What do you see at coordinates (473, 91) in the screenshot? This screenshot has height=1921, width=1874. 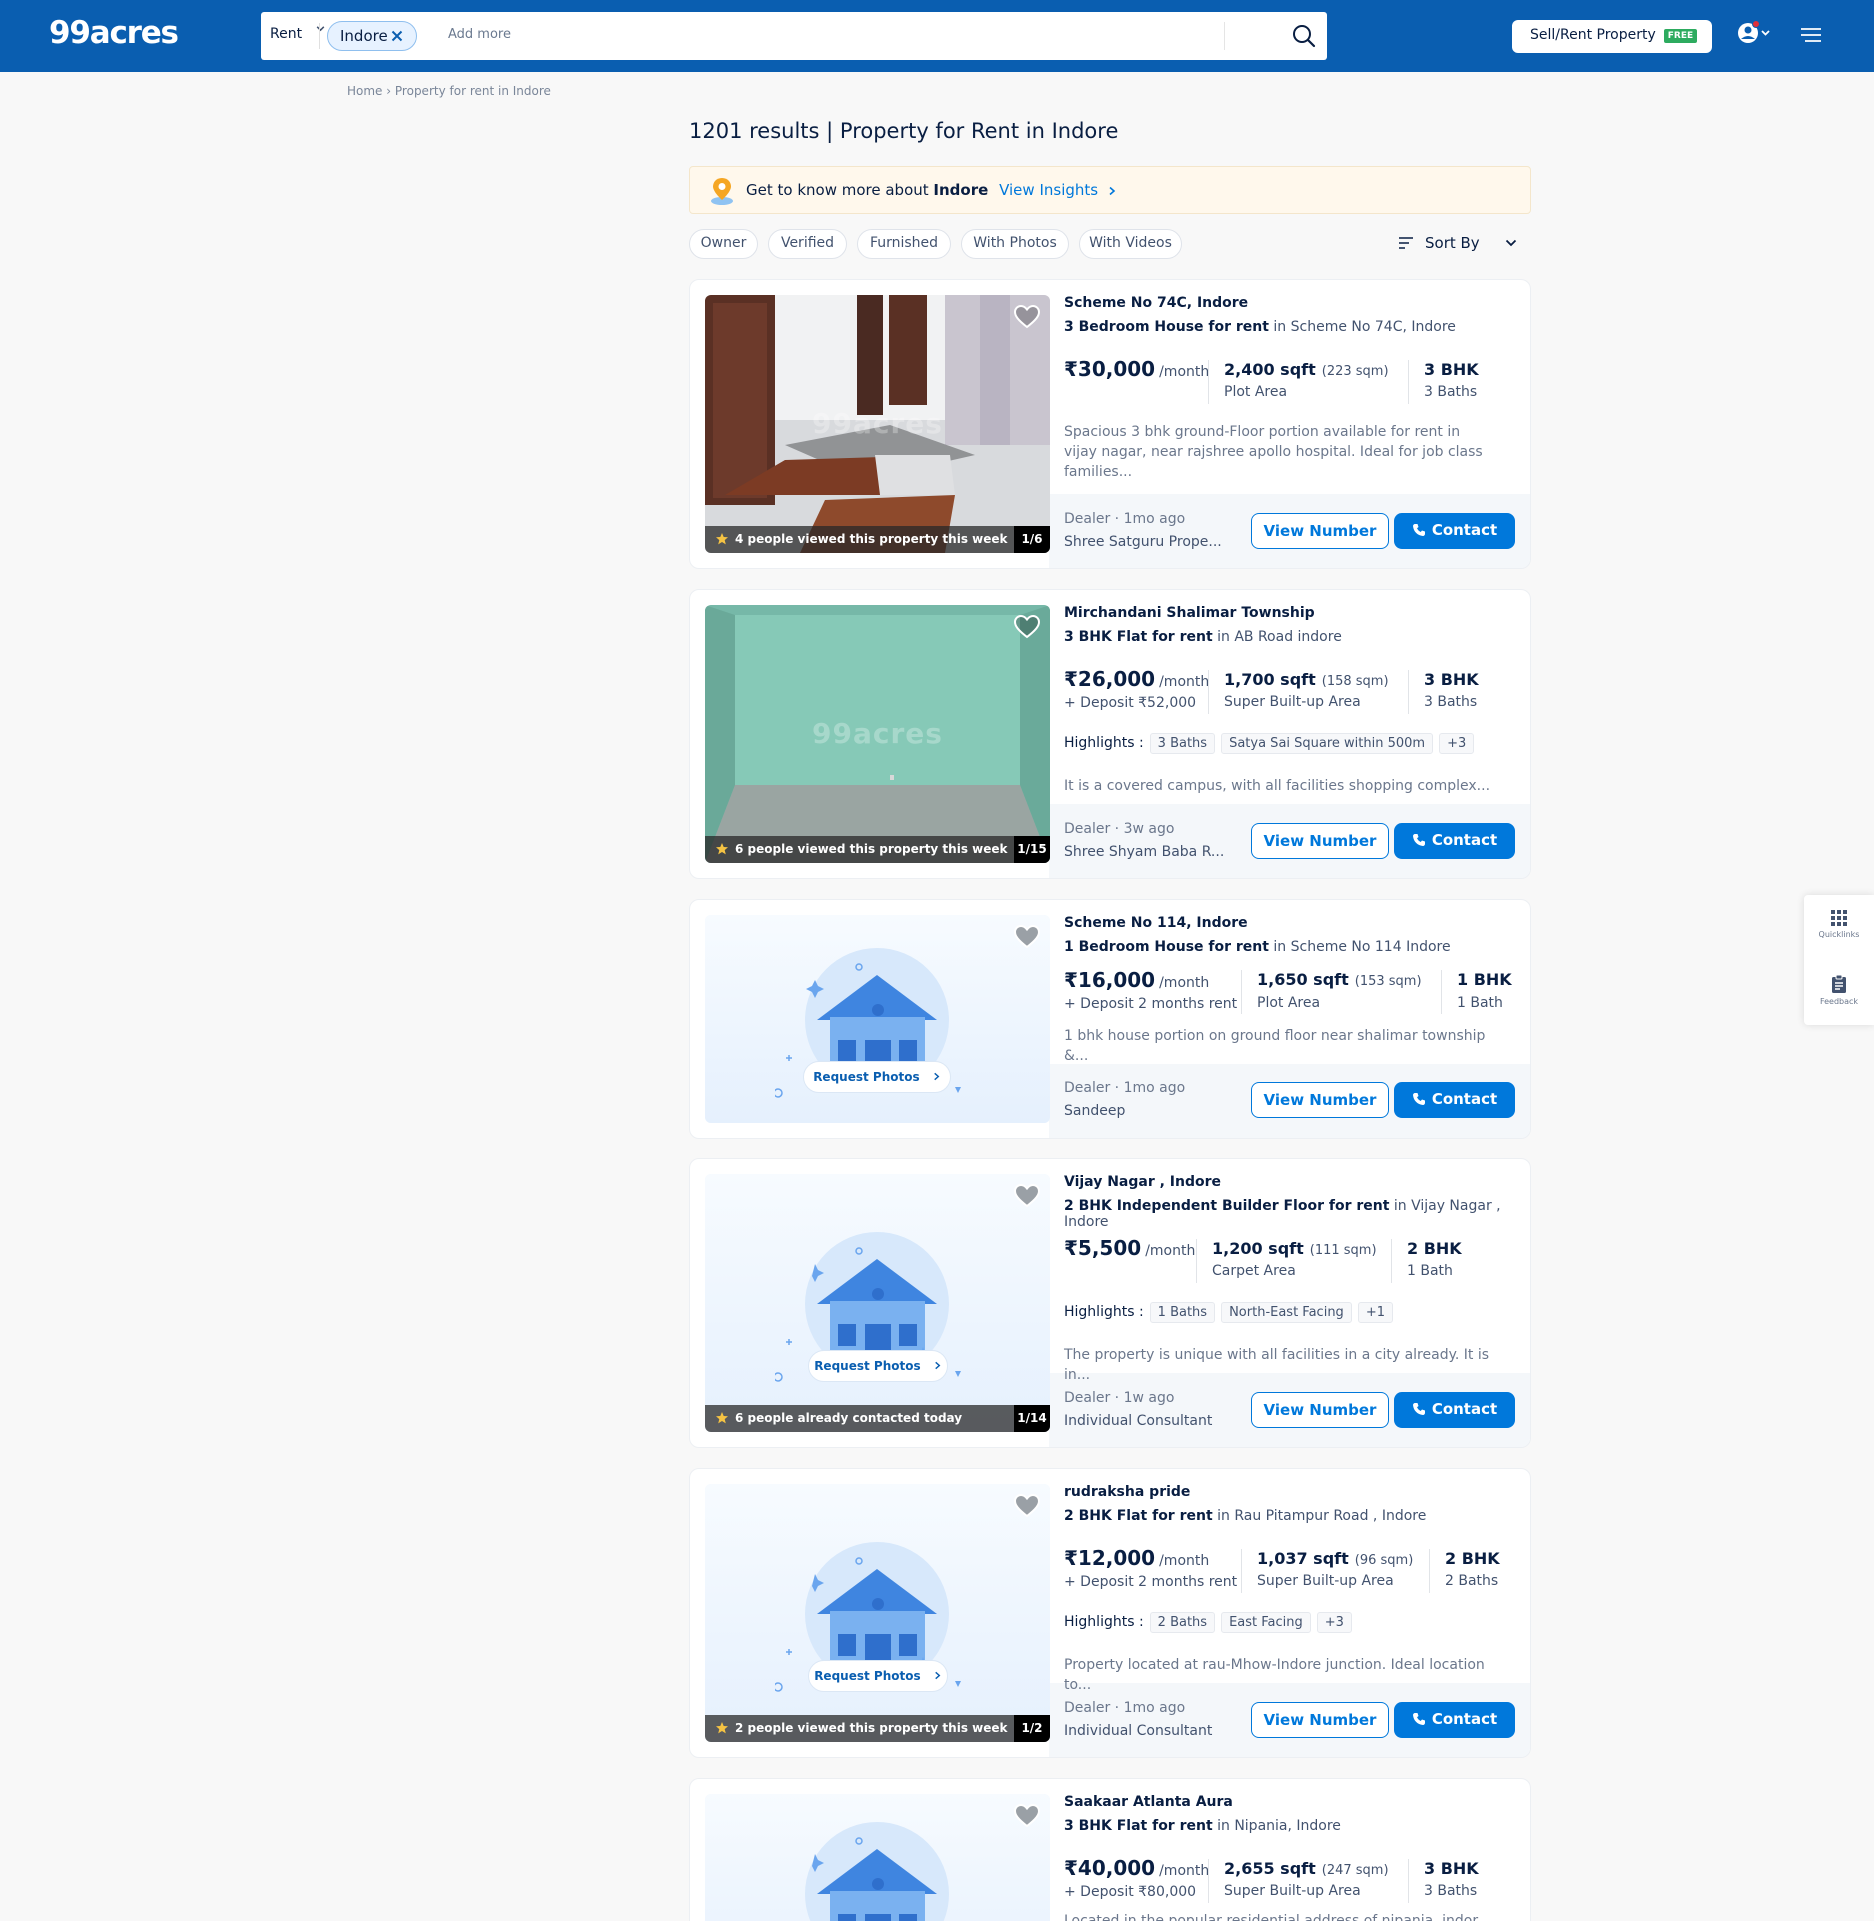 I see `breadcrumb-current: Property for rent in Indore` at bounding box center [473, 91].